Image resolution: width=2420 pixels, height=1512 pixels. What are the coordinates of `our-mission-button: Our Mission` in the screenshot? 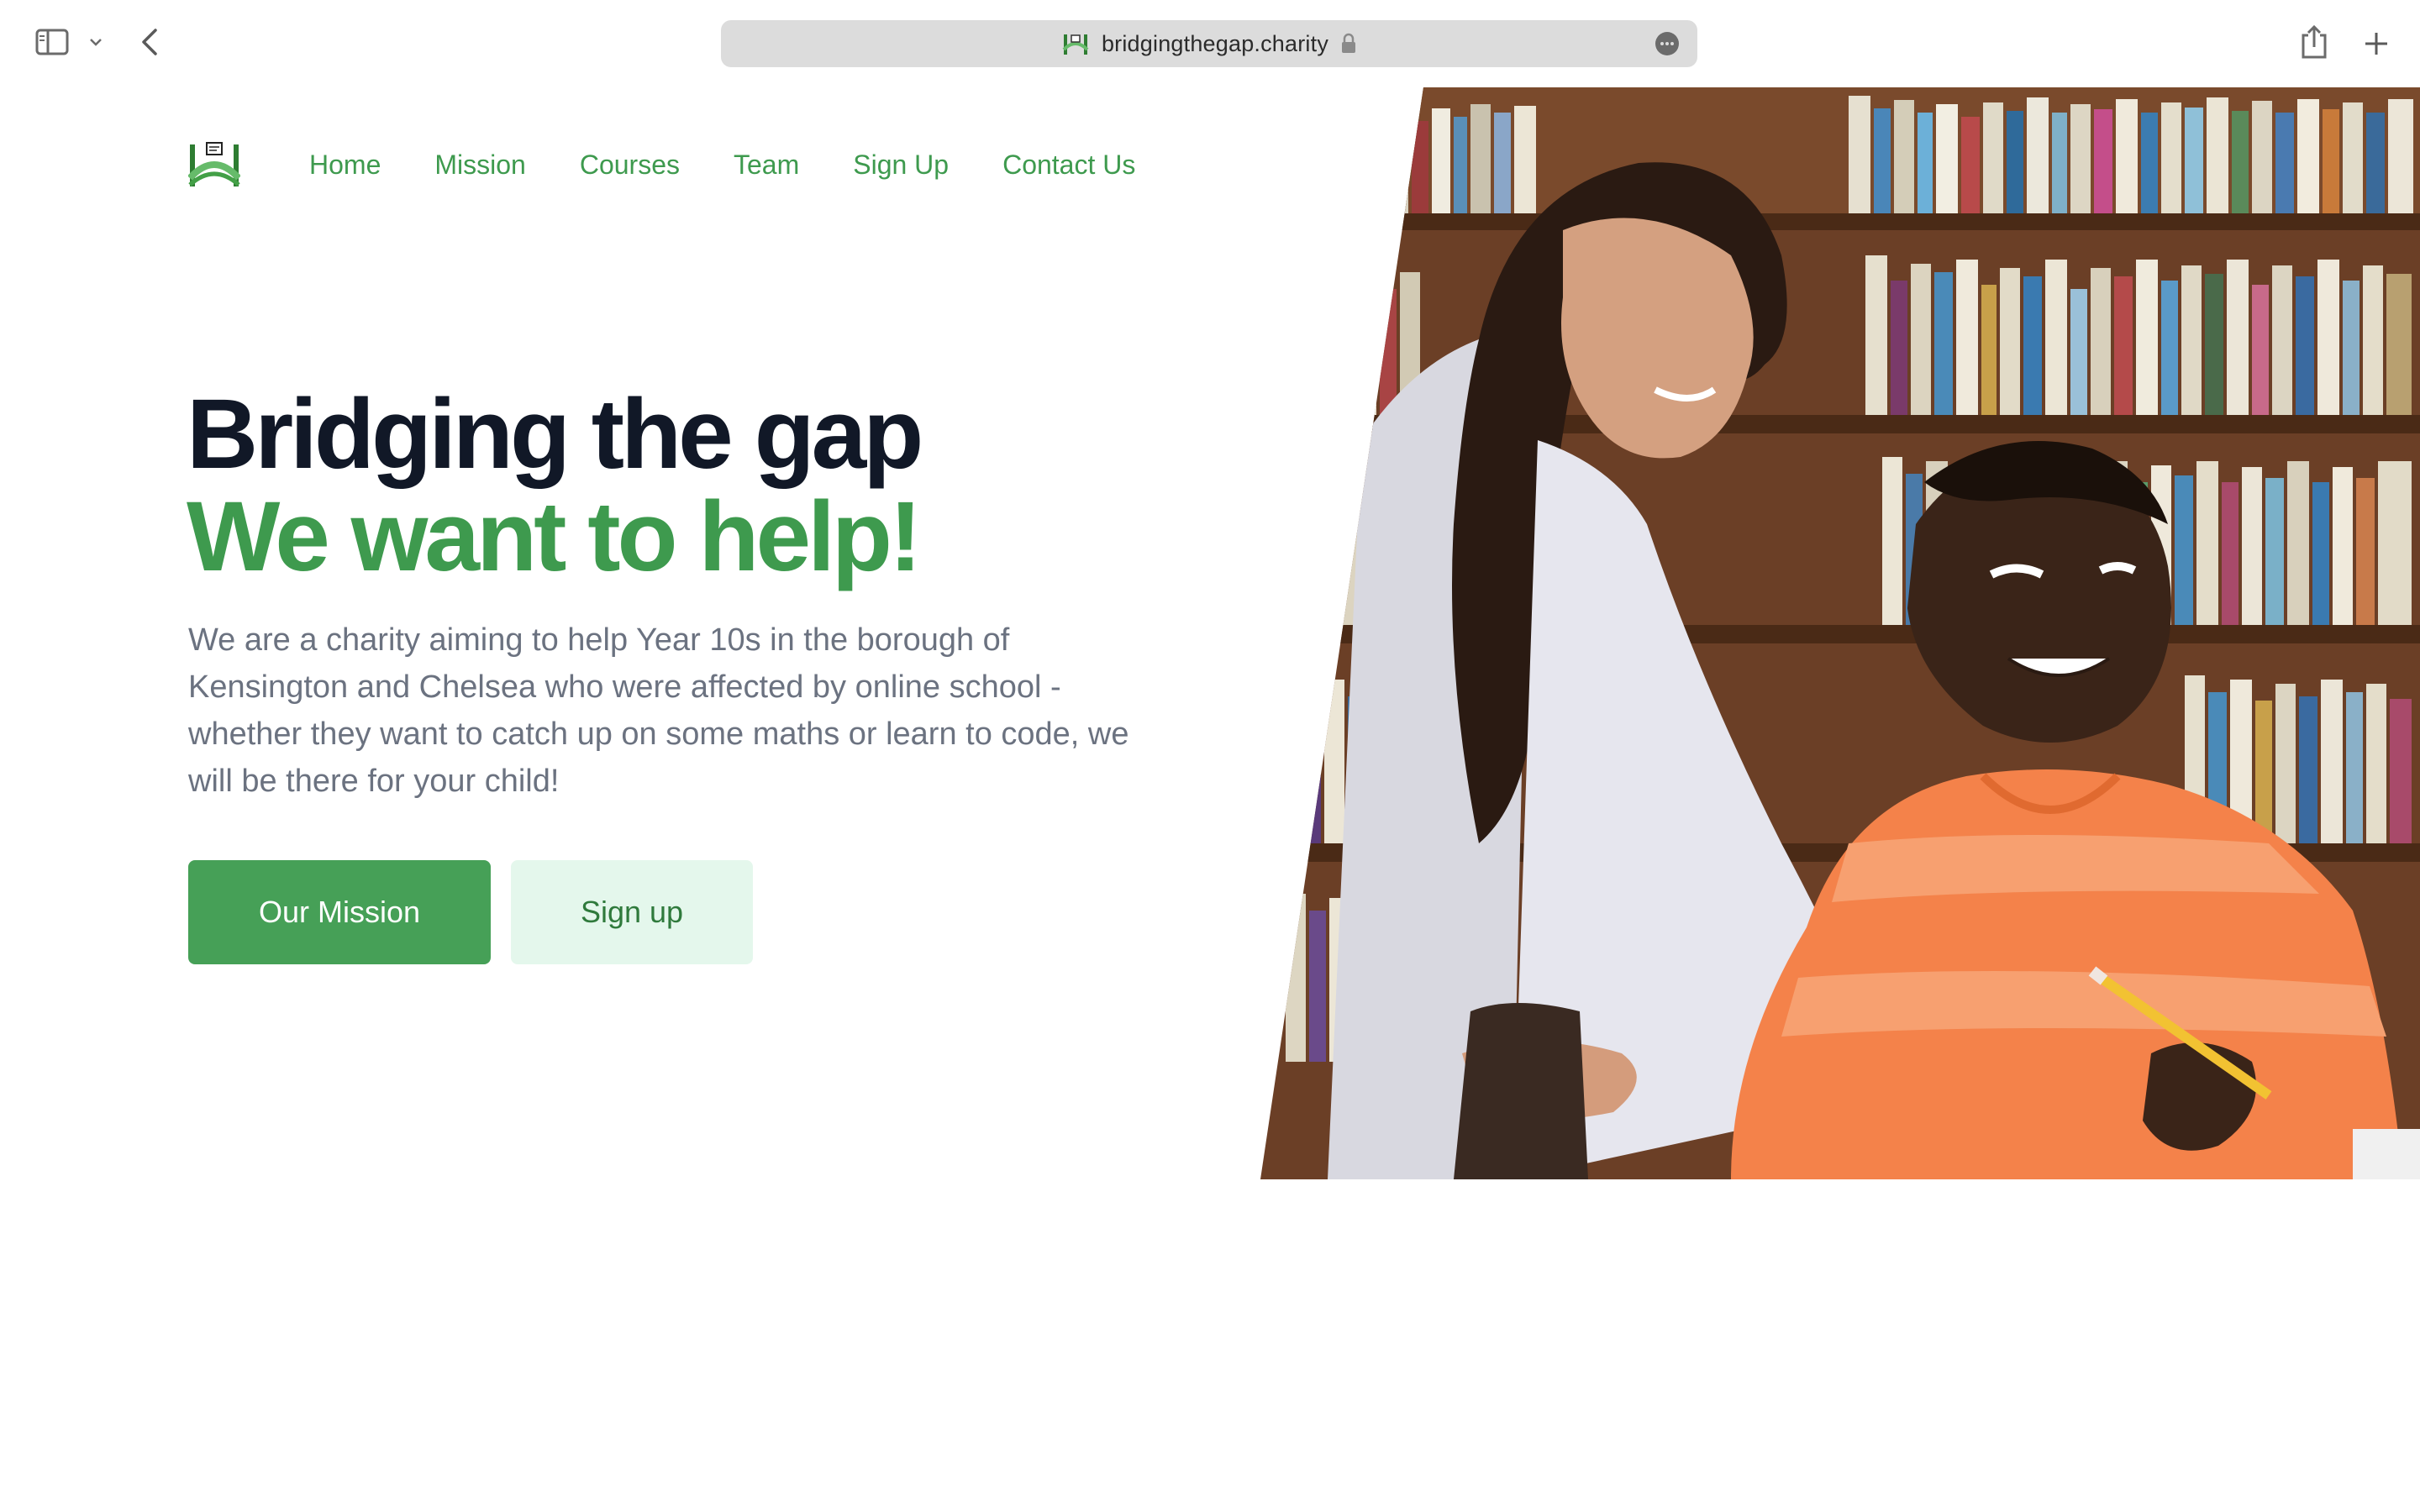 It's located at (339, 912).